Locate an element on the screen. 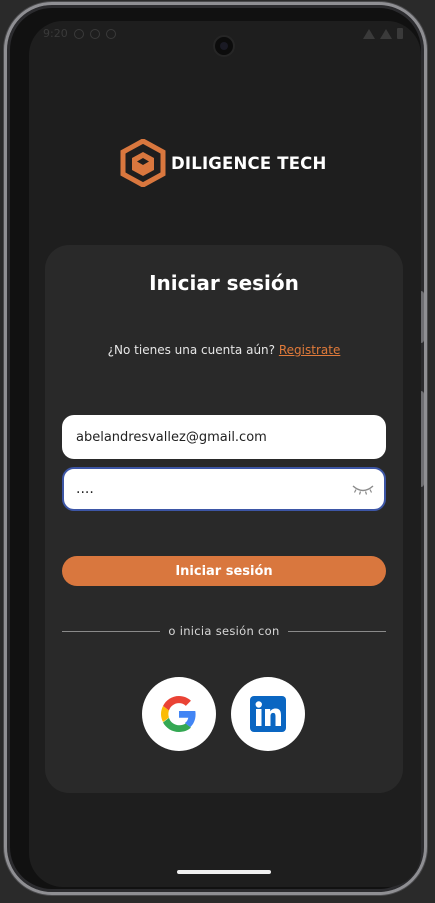 The width and height of the screenshot is (435, 903). status-time: 9:20 is located at coordinates (55, 33).